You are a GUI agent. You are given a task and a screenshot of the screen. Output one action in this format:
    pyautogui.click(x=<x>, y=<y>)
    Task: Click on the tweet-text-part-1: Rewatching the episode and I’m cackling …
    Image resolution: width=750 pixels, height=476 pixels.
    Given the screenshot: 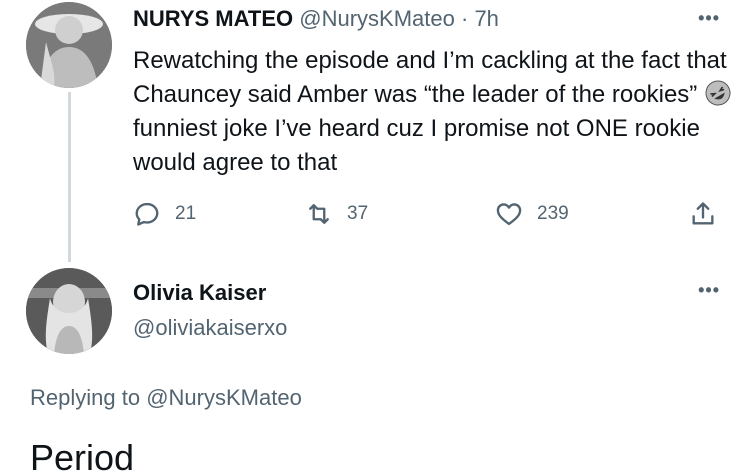 What is the action you would take?
    pyautogui.click(x=430, y=77)
    